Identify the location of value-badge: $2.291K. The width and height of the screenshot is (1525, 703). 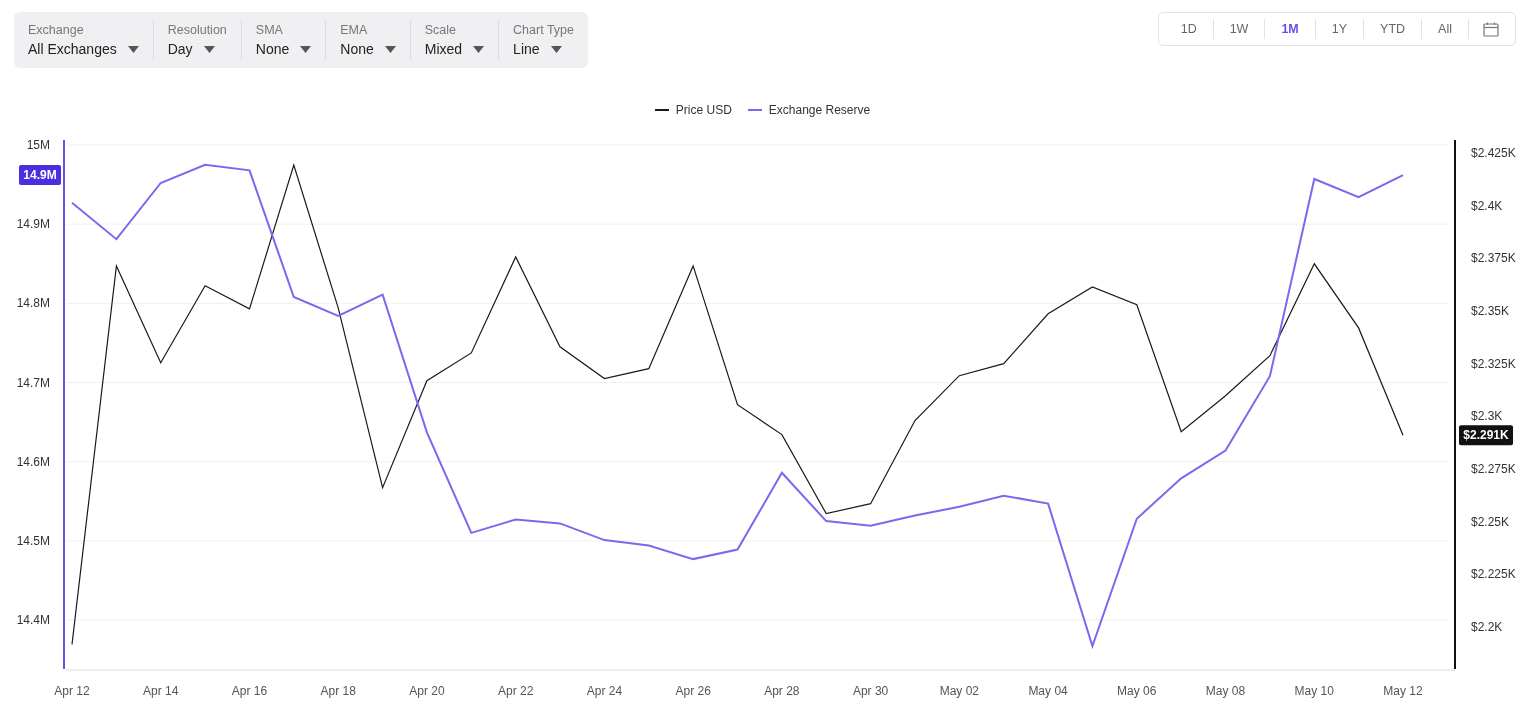
(1486, 435).